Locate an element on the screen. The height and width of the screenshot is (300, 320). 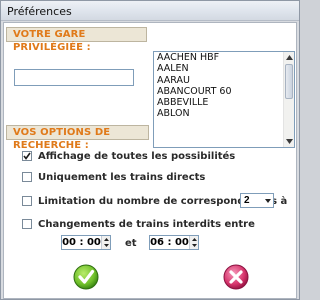
station-list-item: ABBEVILLE is located at coordinates (224, 102).